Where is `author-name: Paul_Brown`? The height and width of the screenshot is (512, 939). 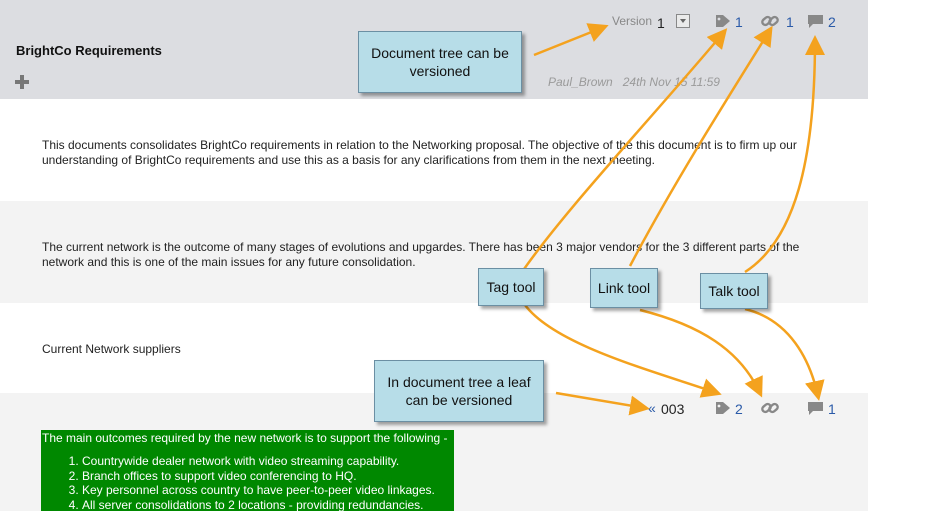 author-name: Paul_Brown is located at coordinates (580, 82).